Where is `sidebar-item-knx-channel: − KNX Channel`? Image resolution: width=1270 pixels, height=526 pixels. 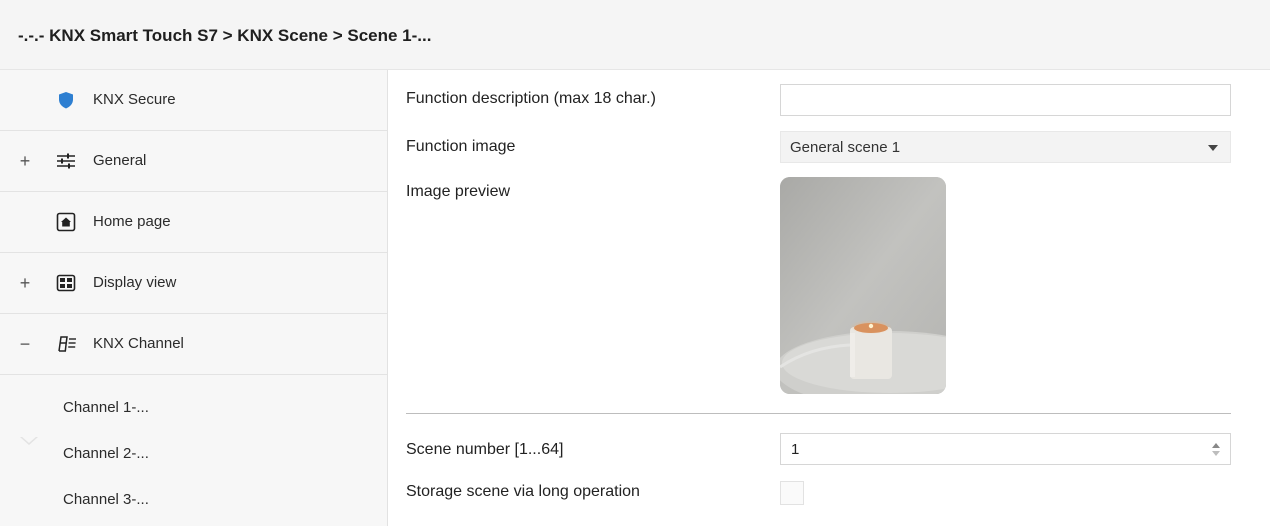
sidebar-item-knx-channel: − KNX Channel is located at coordinates (193, 344).